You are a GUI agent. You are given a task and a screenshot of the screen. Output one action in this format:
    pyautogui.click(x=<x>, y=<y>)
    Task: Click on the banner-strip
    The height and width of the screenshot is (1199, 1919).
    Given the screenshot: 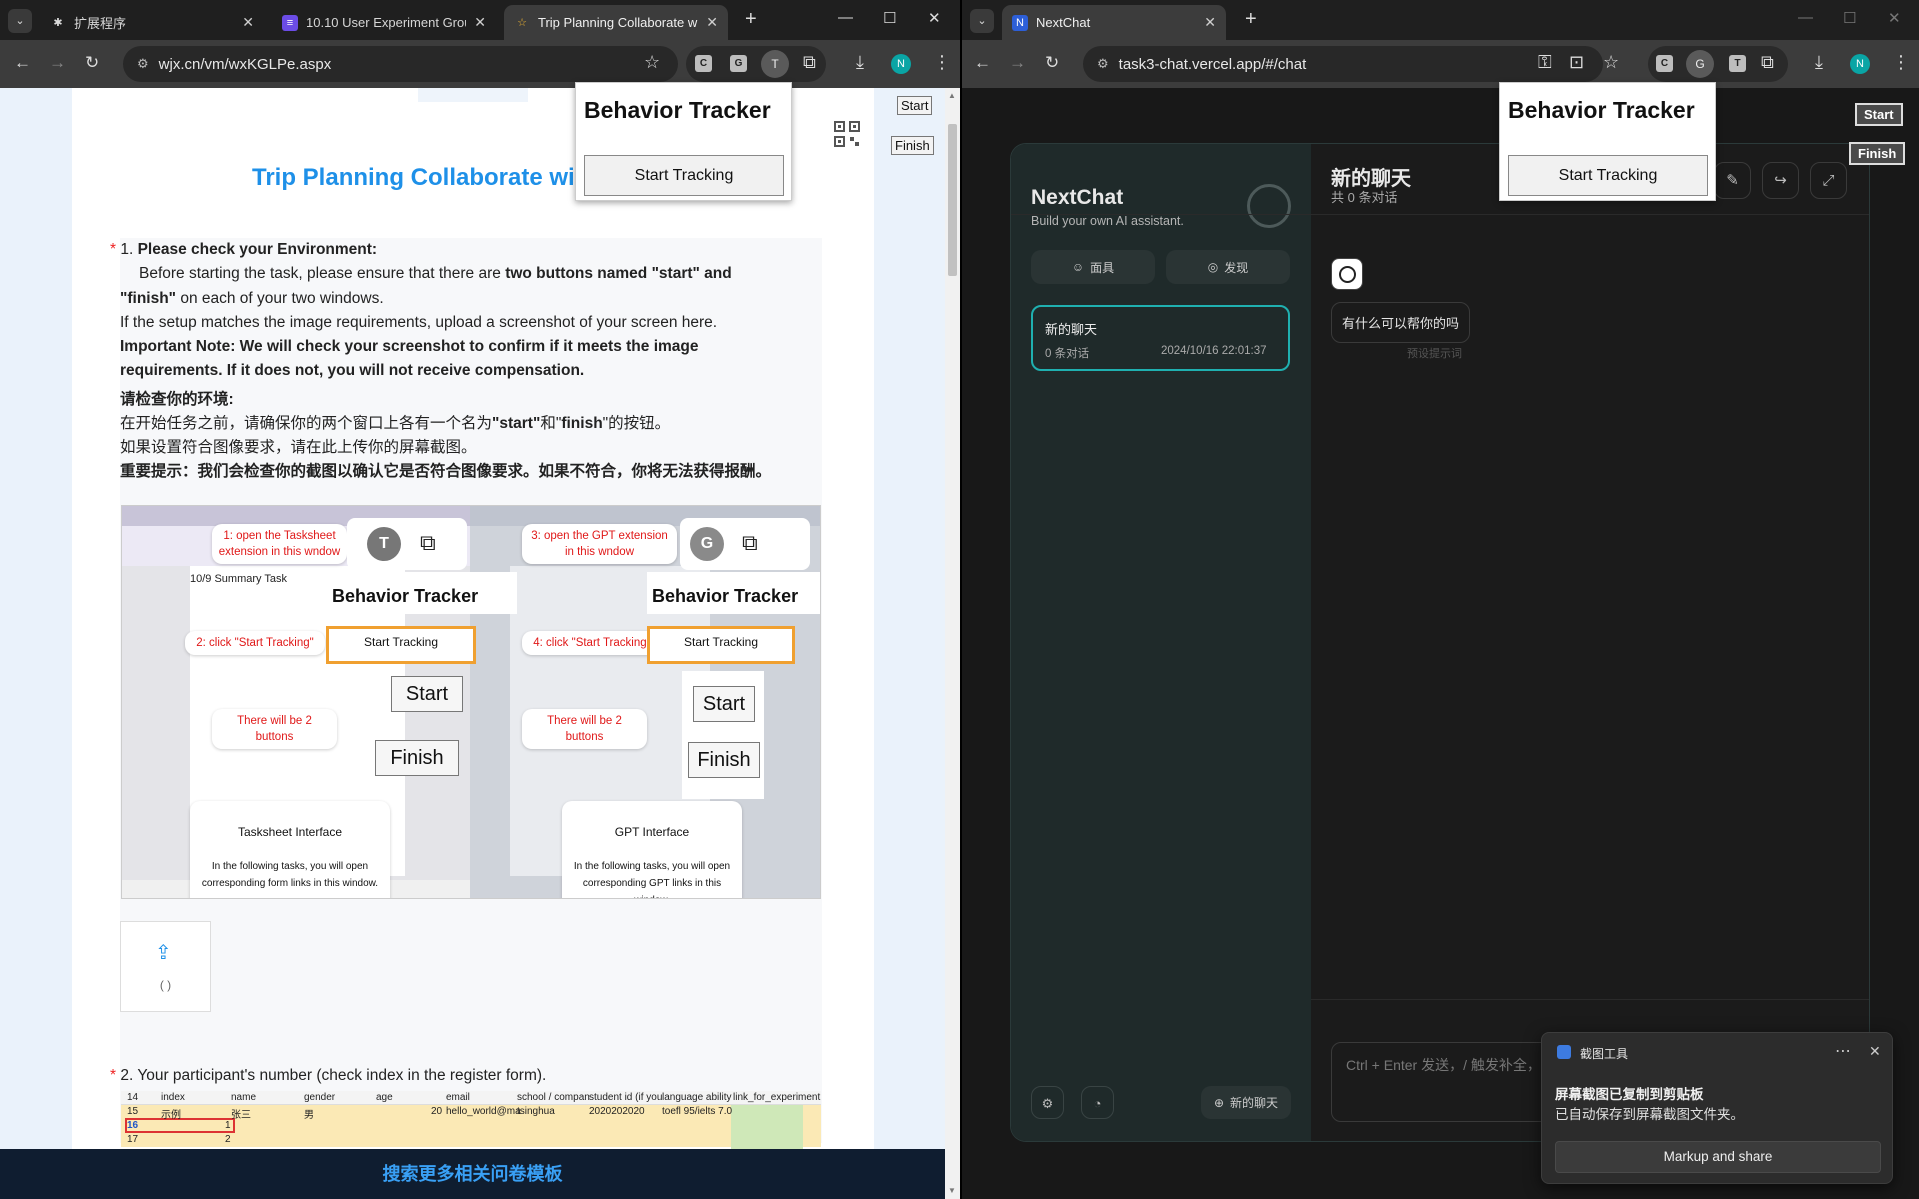 What is the action you would take?
    pyautogui.click(x=473, y=95)
    